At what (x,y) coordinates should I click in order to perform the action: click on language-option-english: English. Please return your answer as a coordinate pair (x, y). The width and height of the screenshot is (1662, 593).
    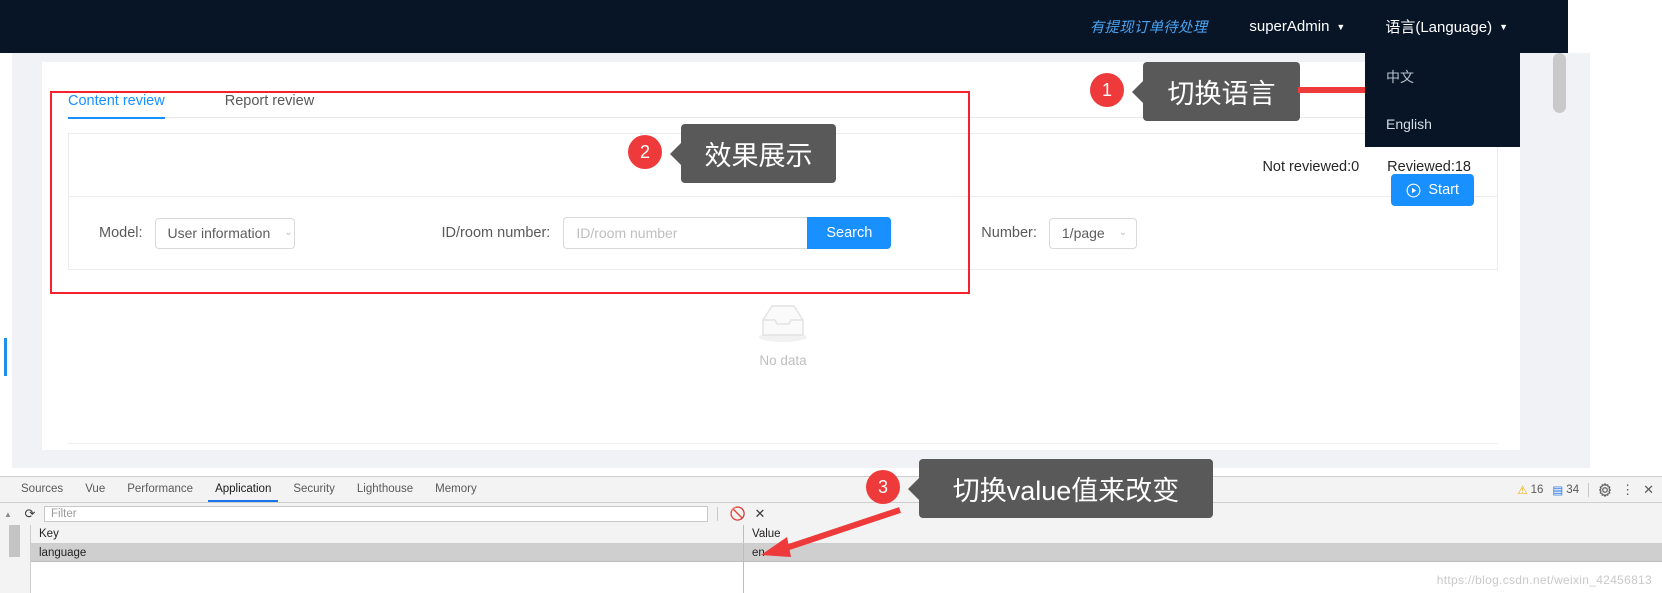
    Looking at the image, I should click on (1442, 123).